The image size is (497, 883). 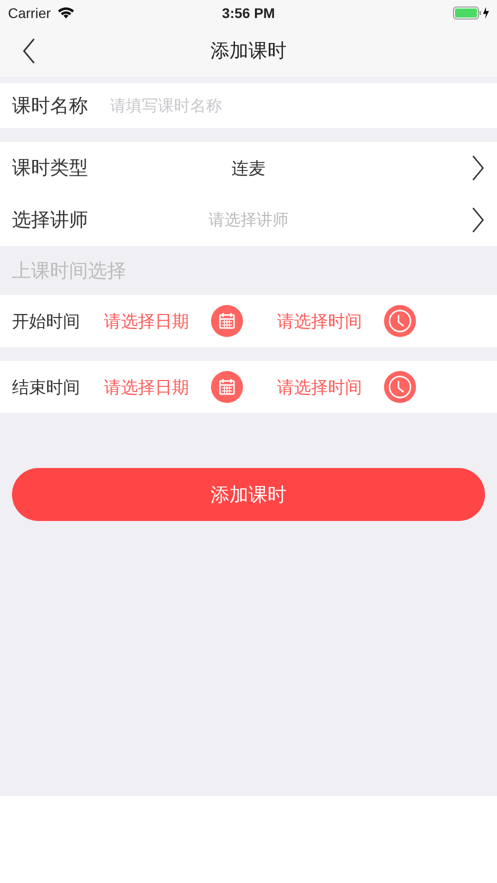 I want to click on field-label: 课时类型, so click(x=50, y=168).